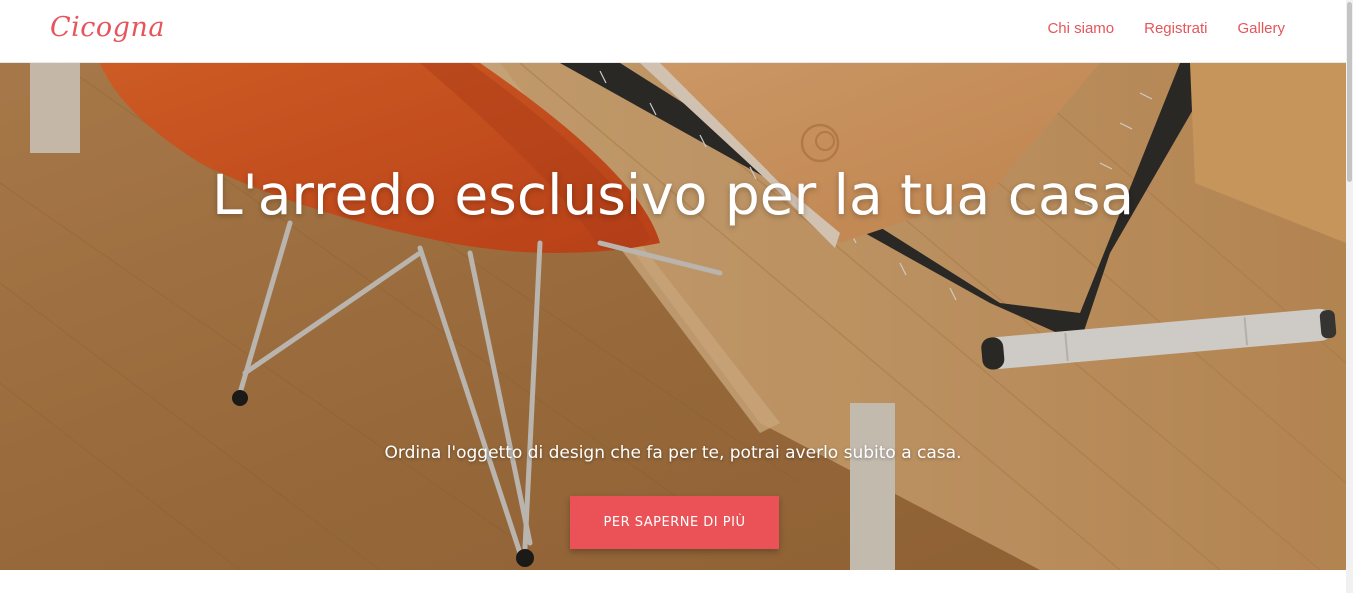  I want to click on scrollbar-thumb, so click(1349, 92).